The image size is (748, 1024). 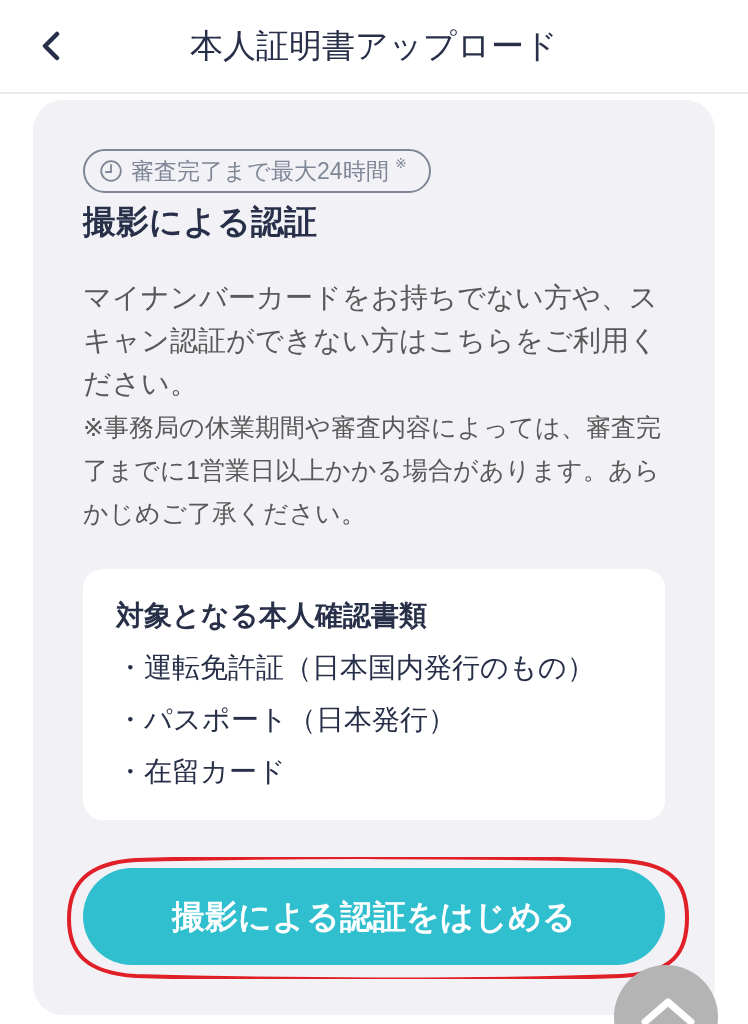 What do you see at coordinates (374, 46) in the screenshot?
I see `page-title: 本人証明書アップロード` at bounding box center [374, 46].